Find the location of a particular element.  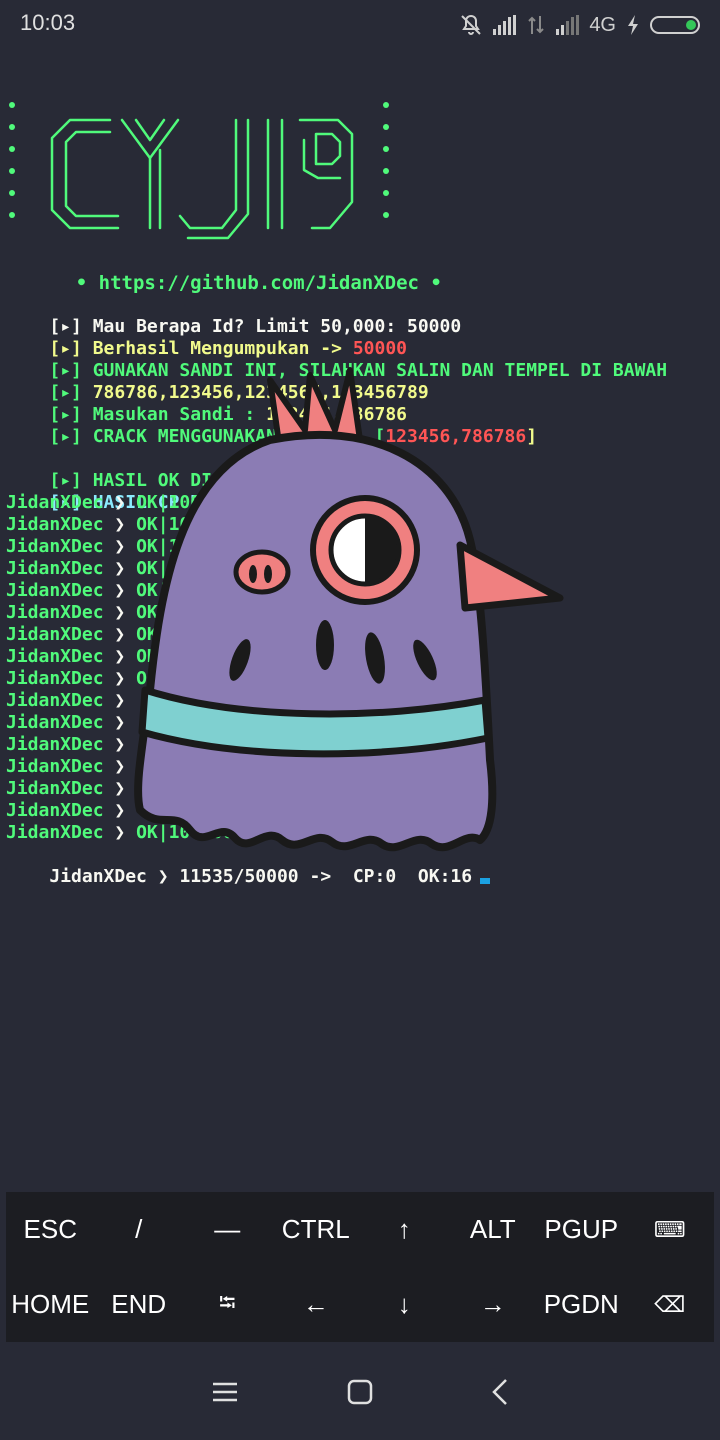

up-arrow-key: ↑ is located at coordinates (404, 1229).